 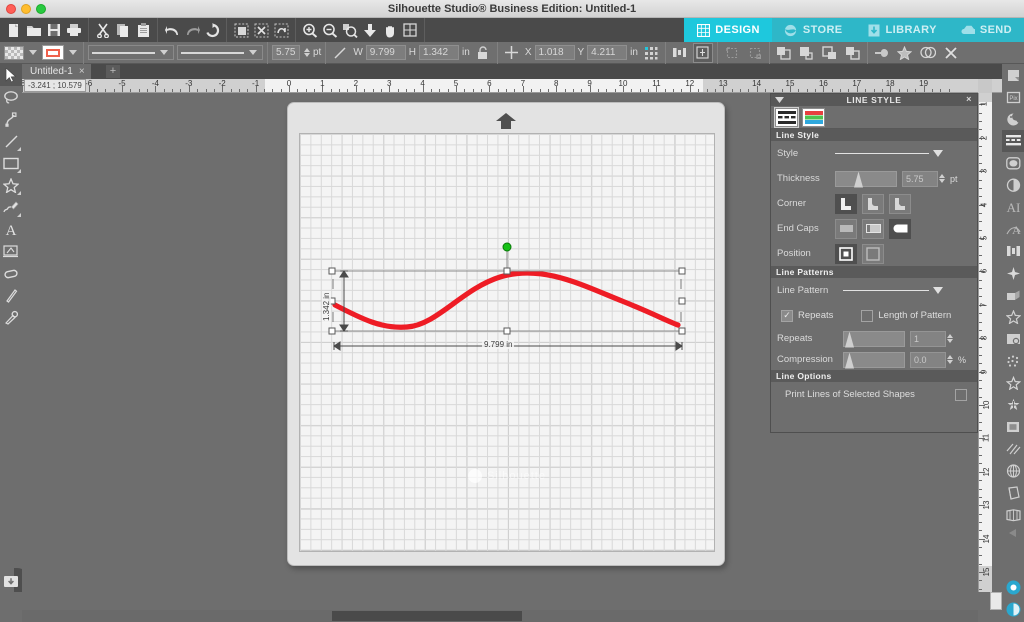 What do you see at coordinates (192, 30) in the screenshot?
I see `redo-arrow-icon` at bounding box center [192, 30].